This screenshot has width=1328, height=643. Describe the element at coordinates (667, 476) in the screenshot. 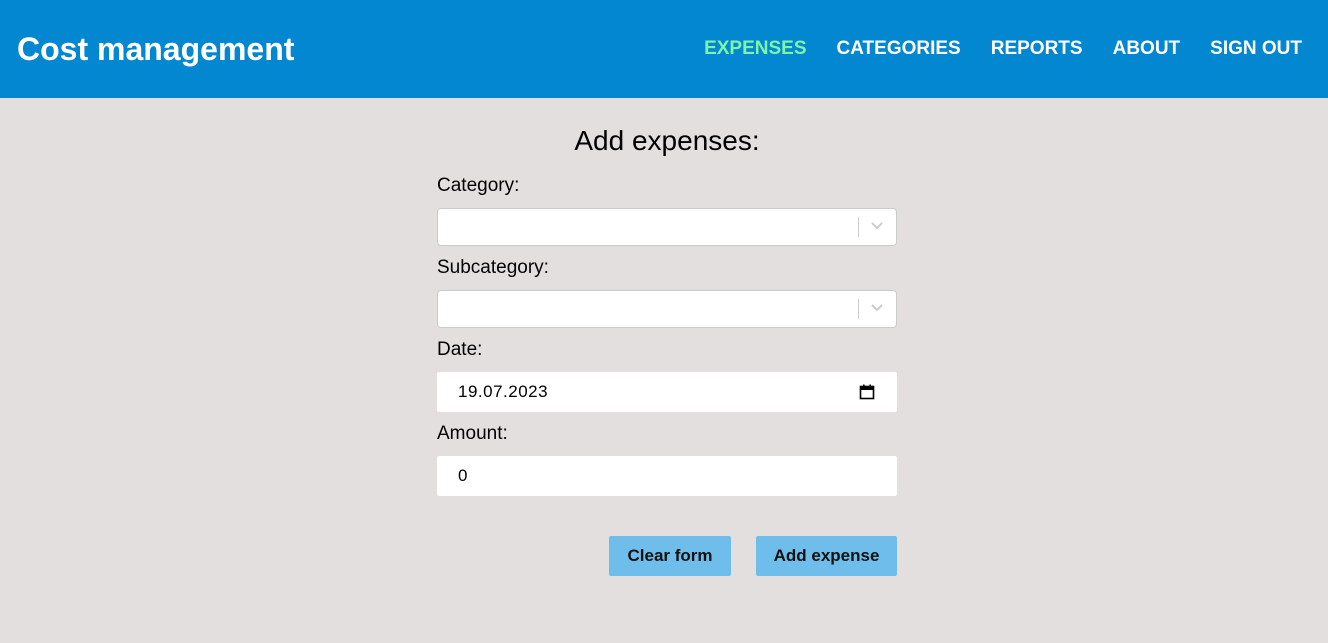

I see `amount-input: 0` at that location.